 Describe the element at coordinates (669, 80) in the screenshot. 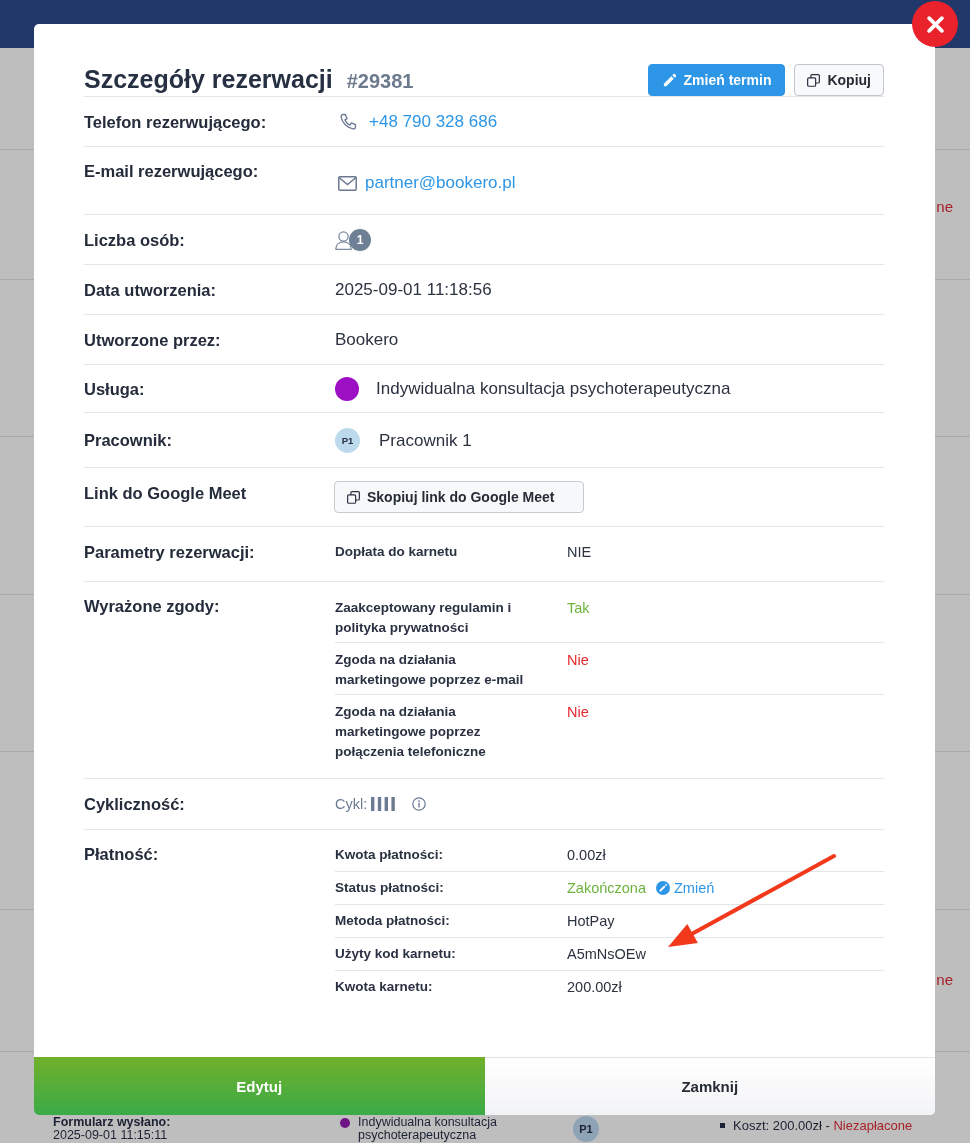

I see `pencil-icon` at that location.